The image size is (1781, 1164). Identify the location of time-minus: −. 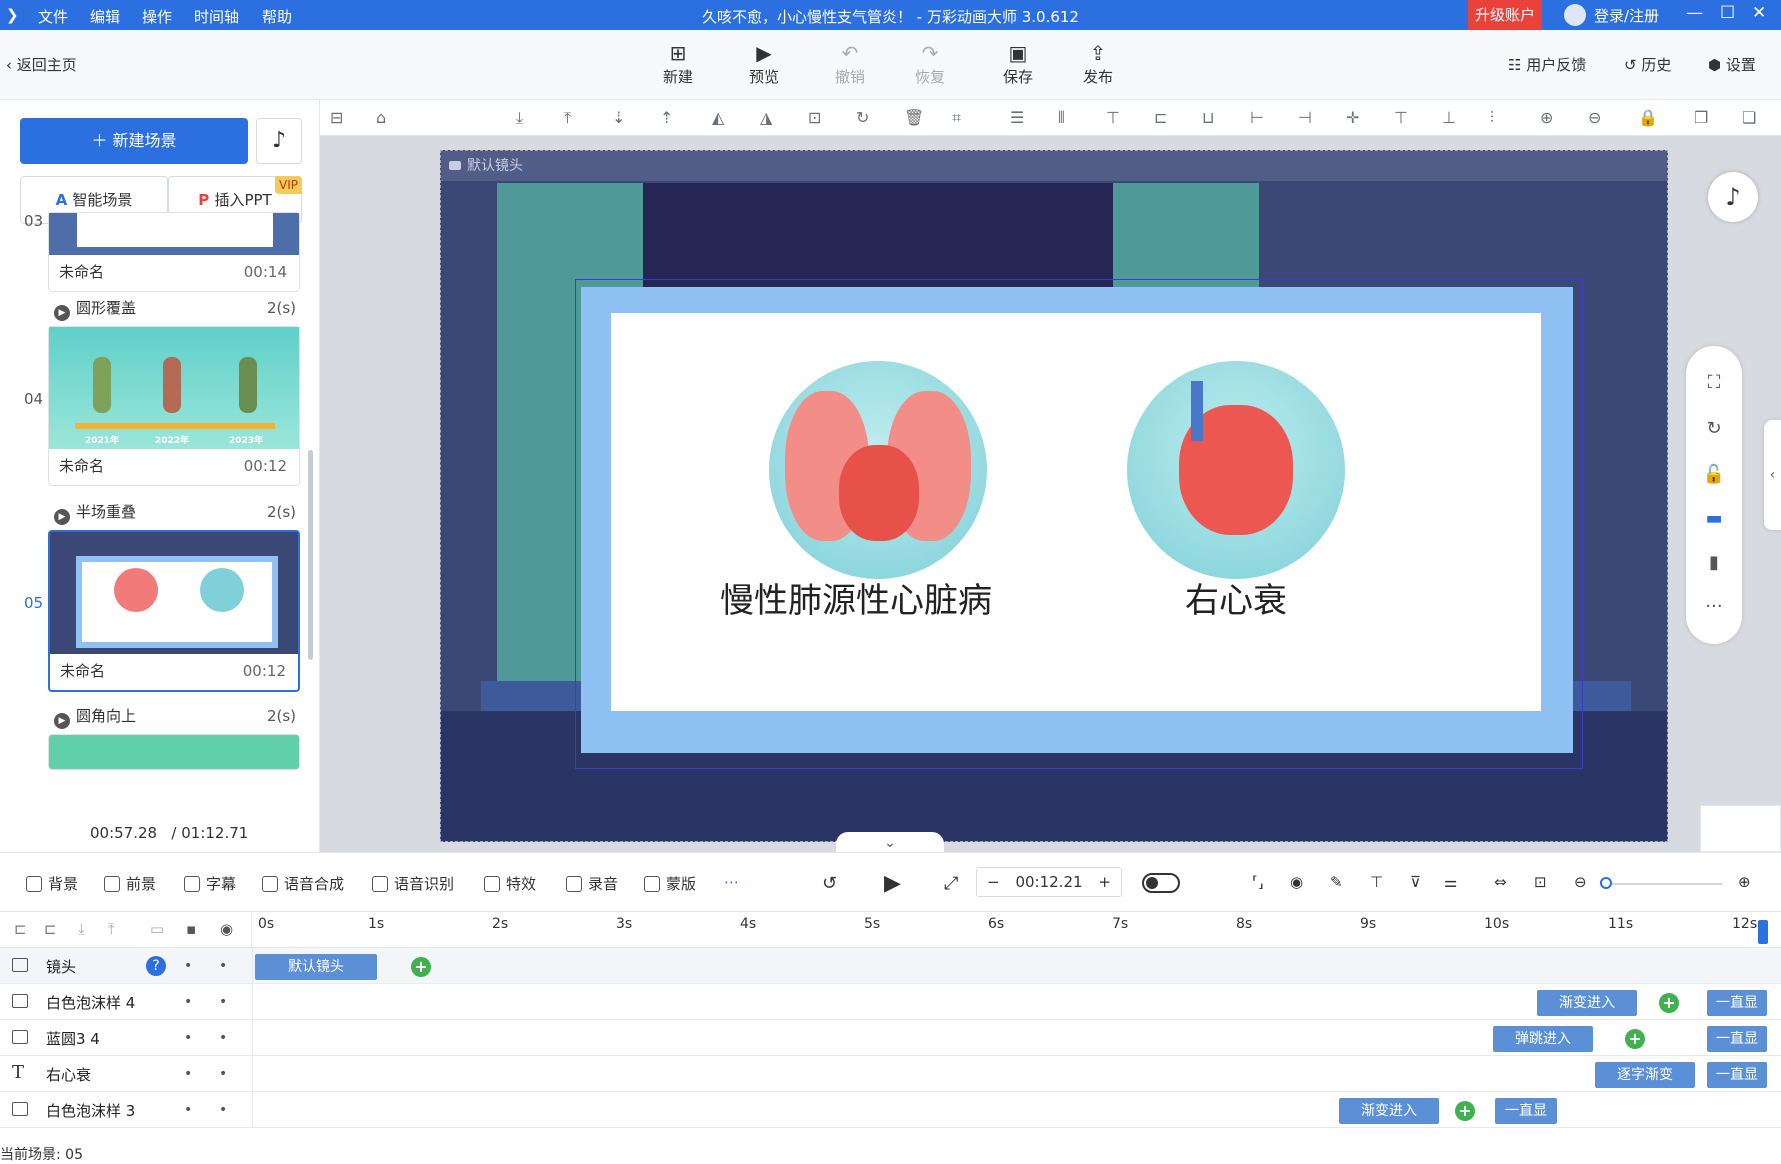
(993, 882).